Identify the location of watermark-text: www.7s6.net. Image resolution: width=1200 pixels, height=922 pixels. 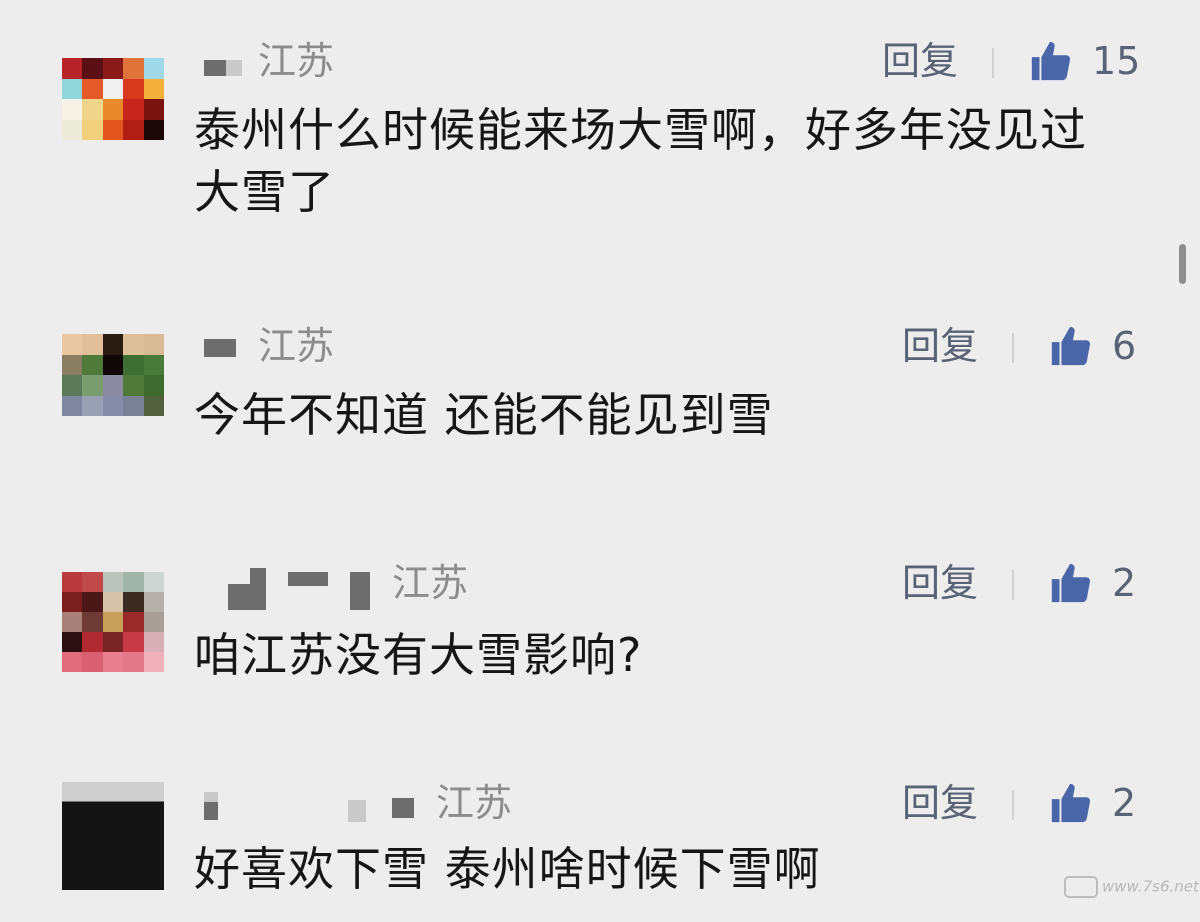
(1150, 886).